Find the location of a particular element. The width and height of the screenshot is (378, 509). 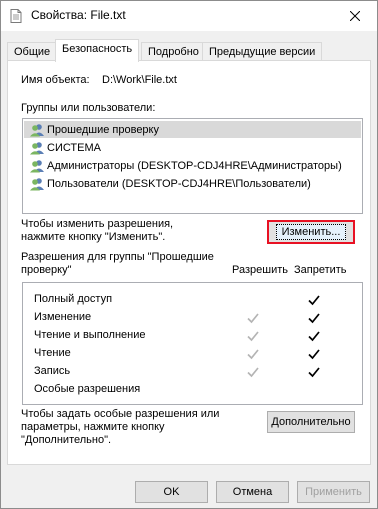

advanced-button: Дополнительно is located at coordinates (311, 422).